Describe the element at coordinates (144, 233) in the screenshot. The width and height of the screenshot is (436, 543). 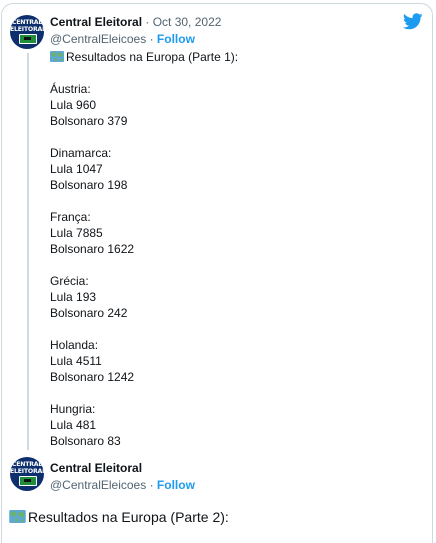
I see `result-block-franca: França: Lula 7885 Bolsonaro 1622` at that location.